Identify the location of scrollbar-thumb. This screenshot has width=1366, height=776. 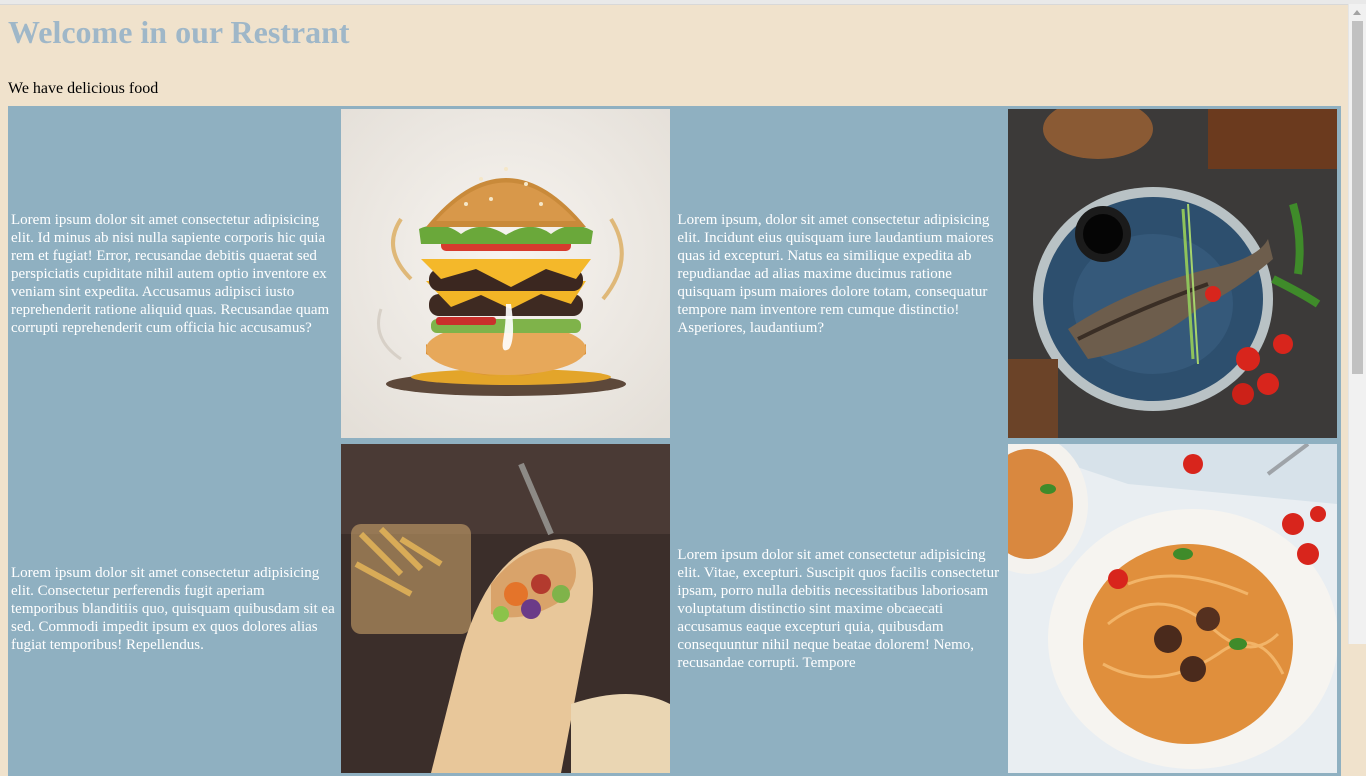
(1357, 197).